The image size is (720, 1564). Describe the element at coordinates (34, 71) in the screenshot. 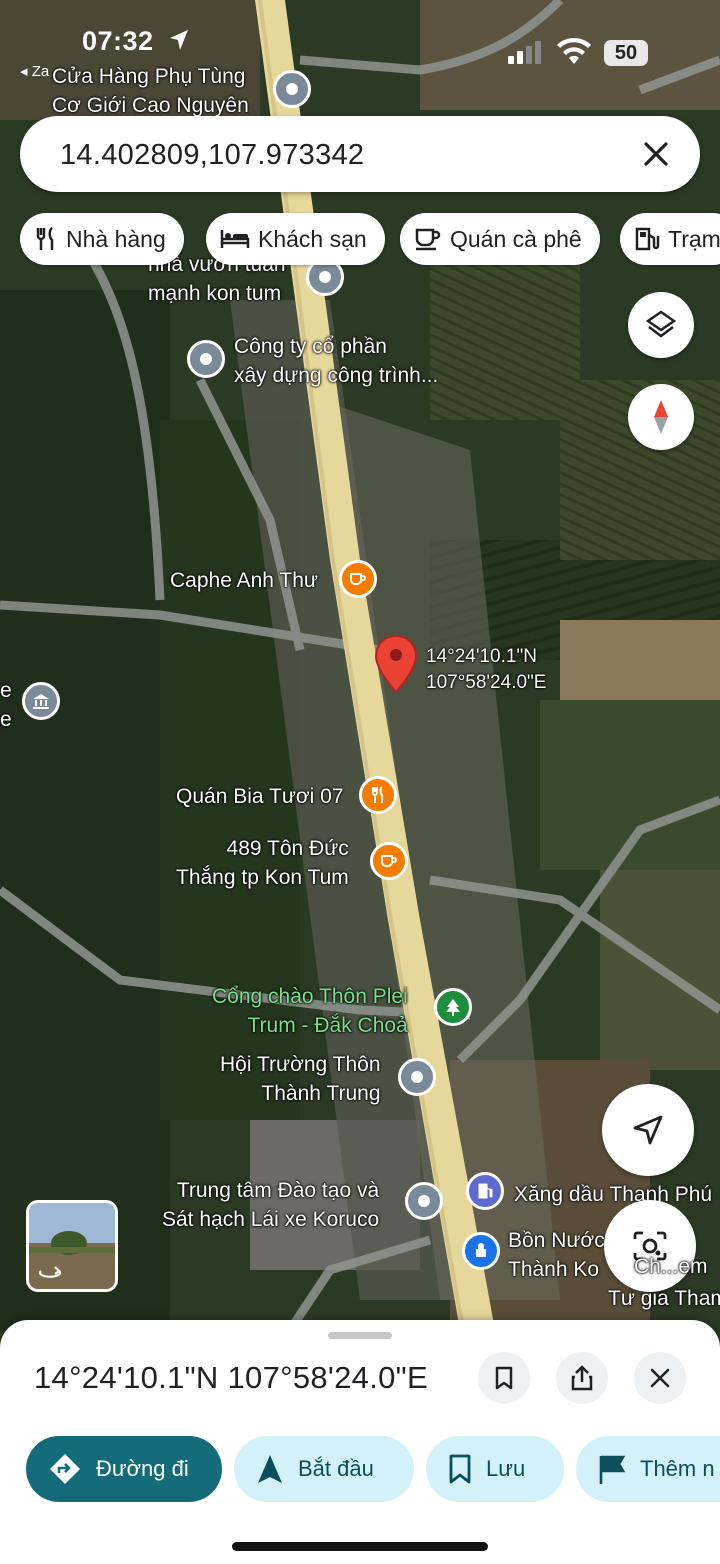

I see `back-to-app: ◂ Za` at that location.